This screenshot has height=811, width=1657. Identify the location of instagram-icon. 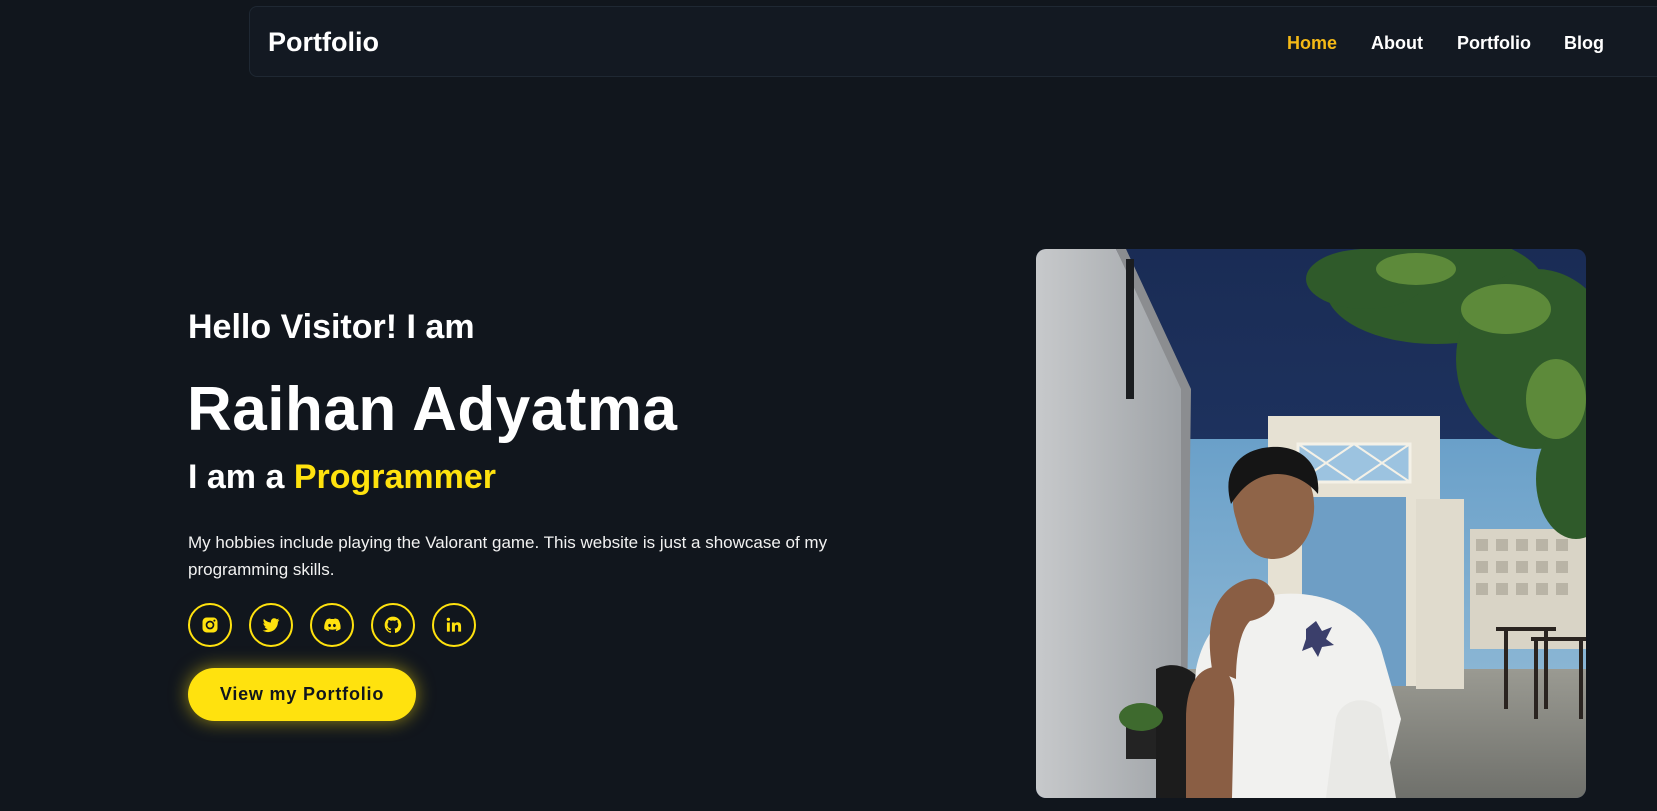
(210, 625).